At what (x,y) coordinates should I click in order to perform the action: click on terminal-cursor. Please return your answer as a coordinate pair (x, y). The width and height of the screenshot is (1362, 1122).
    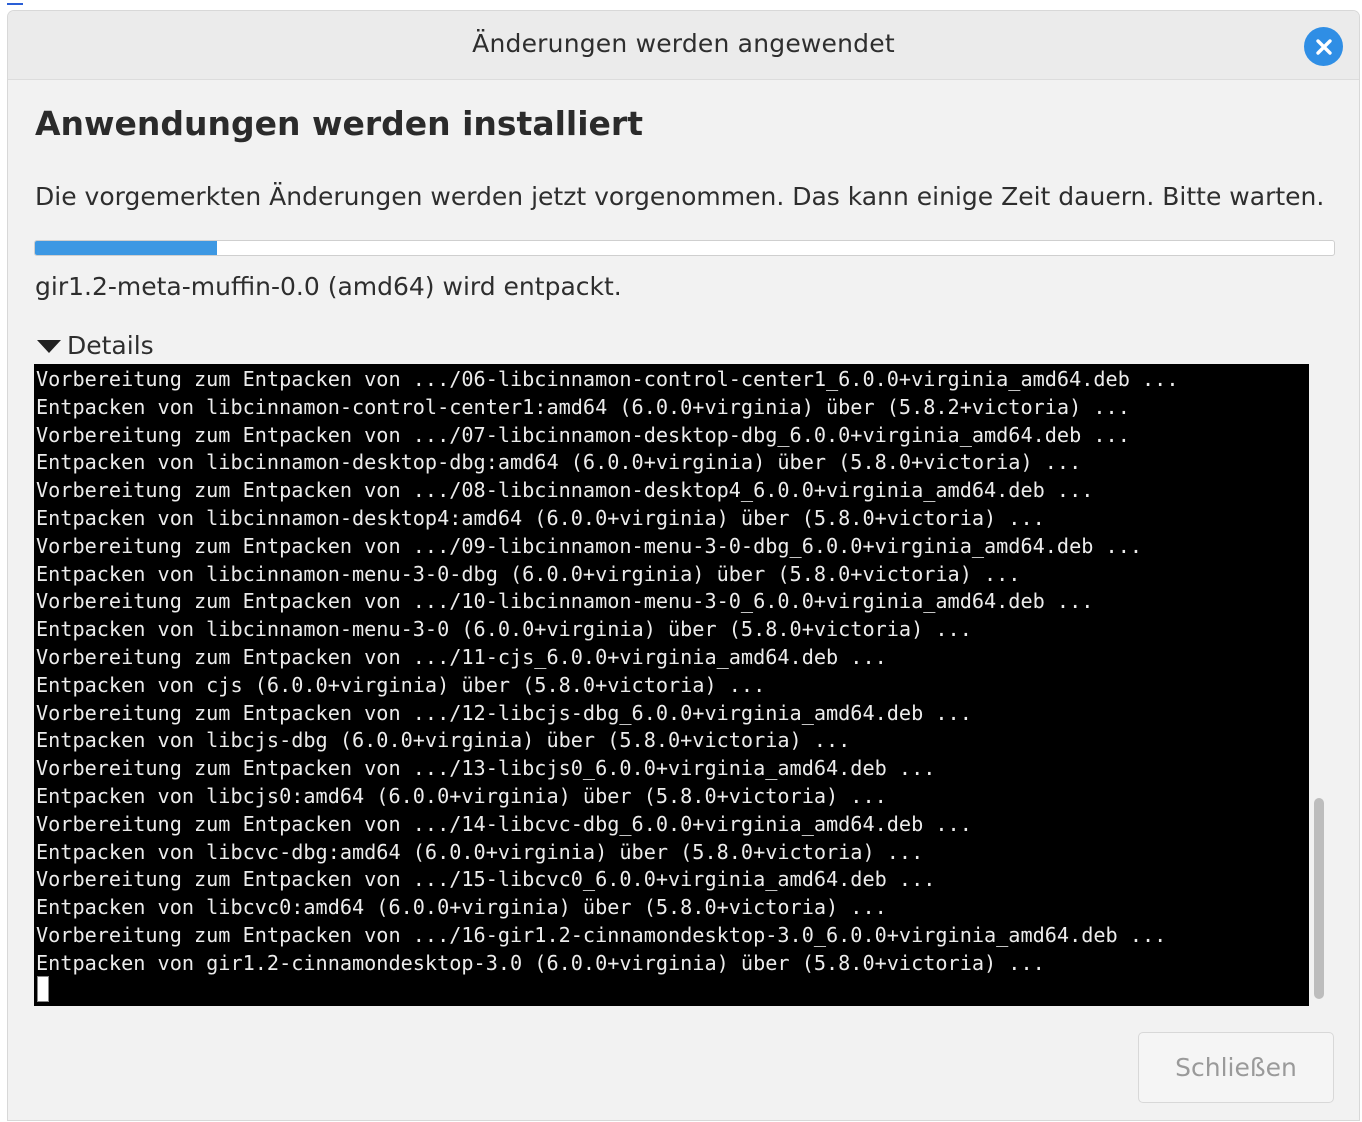
    Looking at the image, I should click on (43, 989).